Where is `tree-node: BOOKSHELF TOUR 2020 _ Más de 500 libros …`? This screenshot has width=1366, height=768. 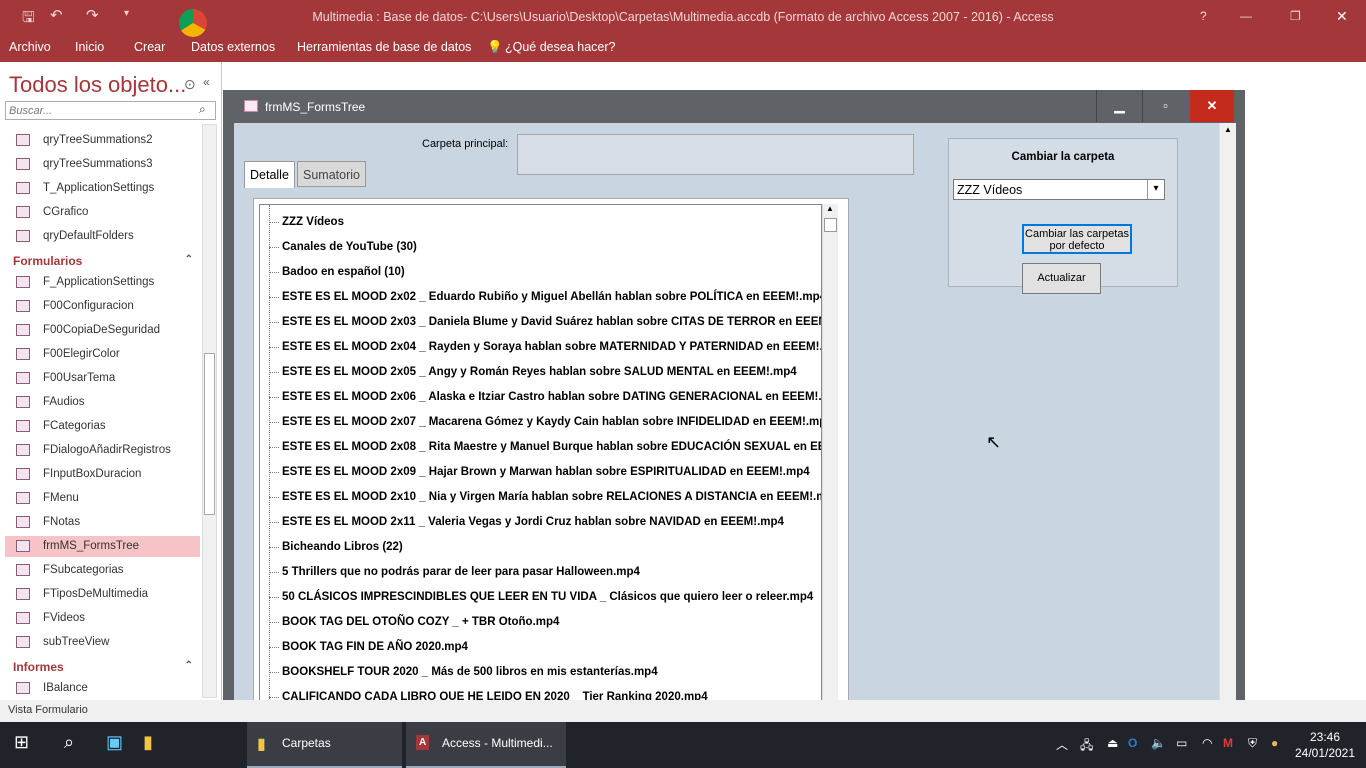
tree-node: BOOKSHELF TOUR 2020 _ Más de 500 libros … is located at coordinates (459, 672).